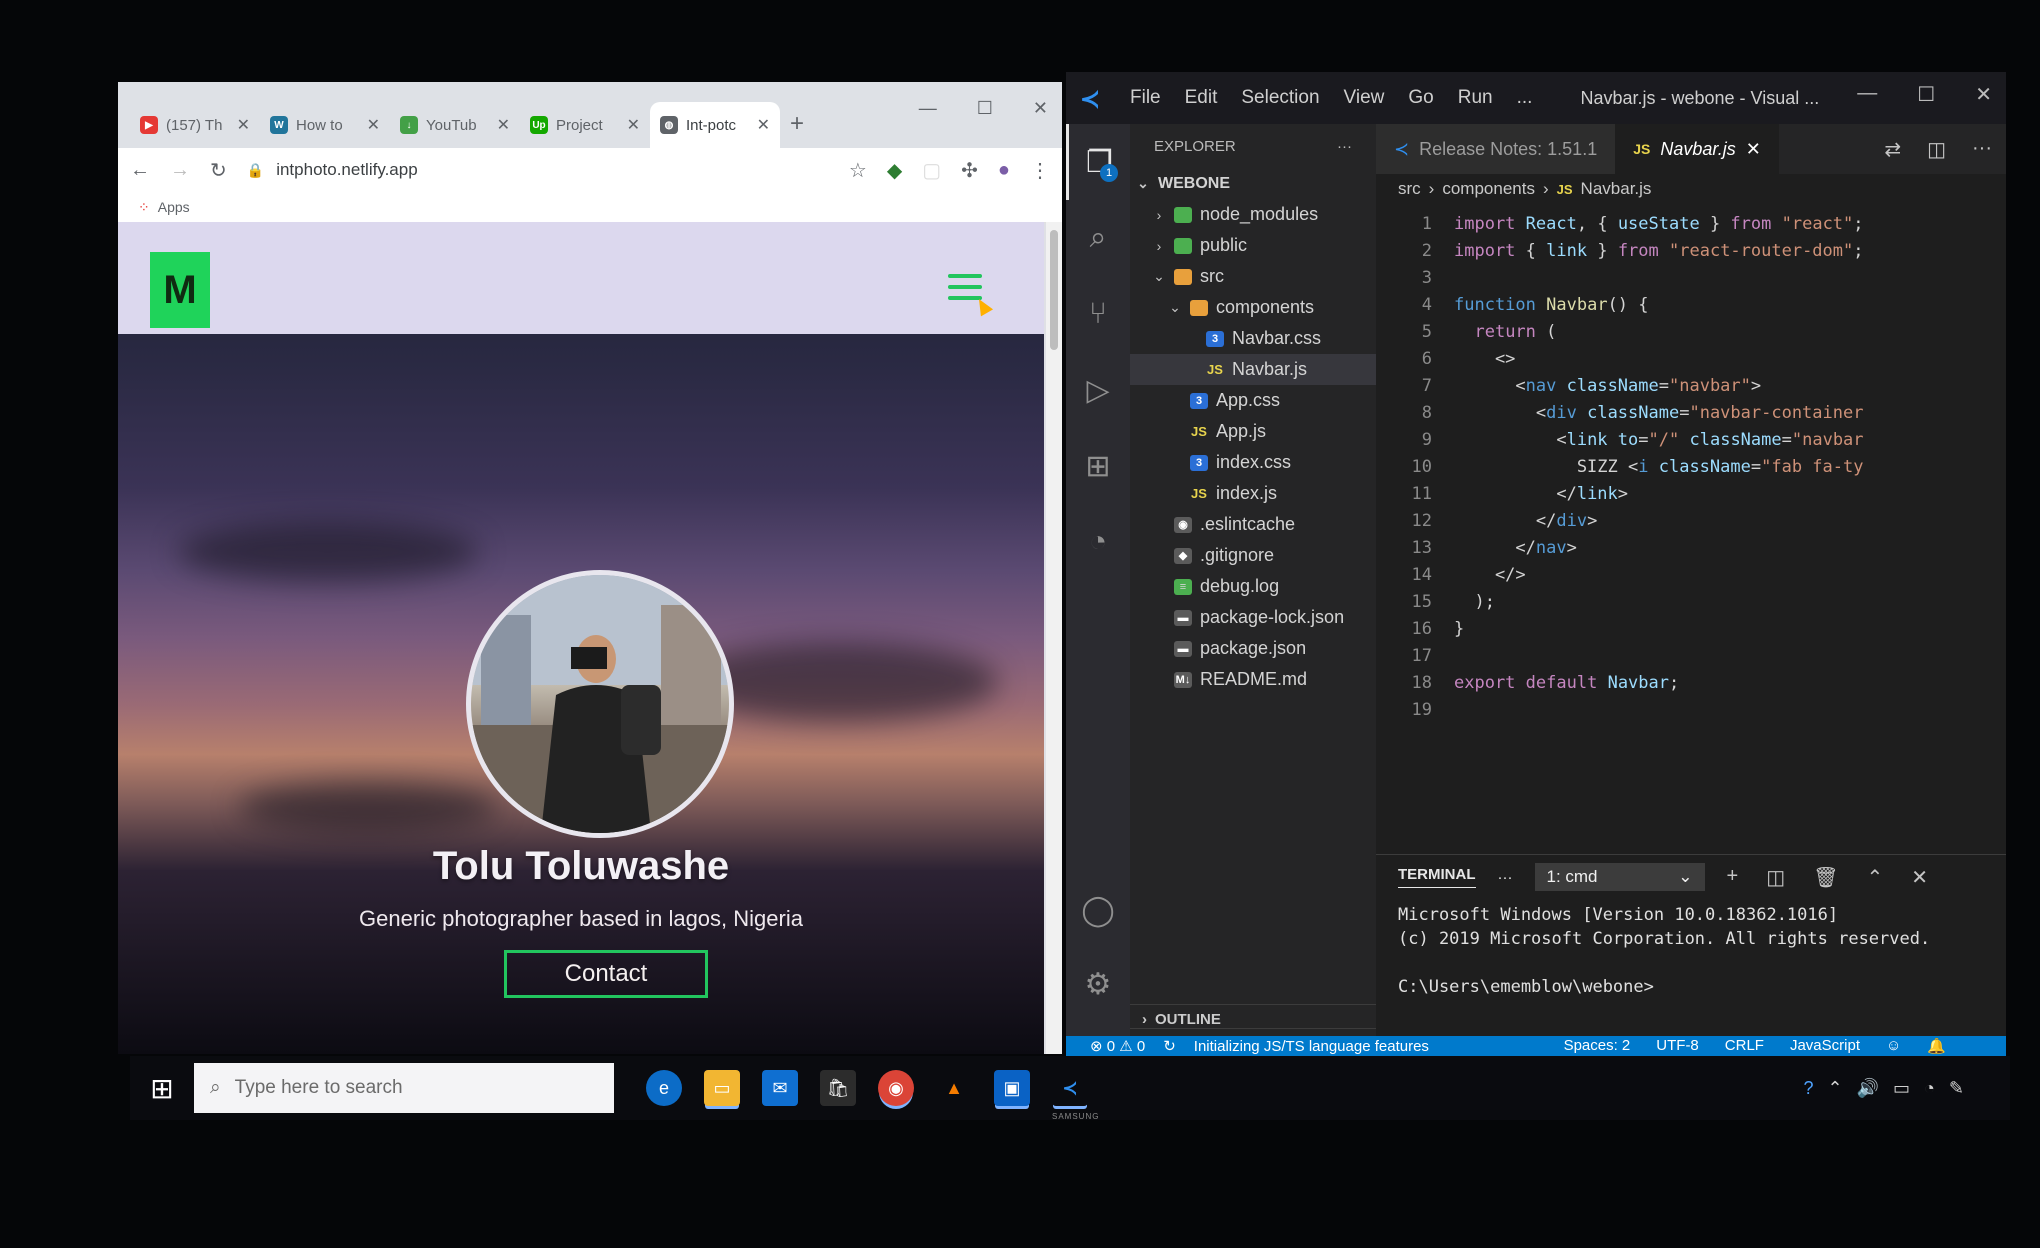 The height and width of the screenshot is (1248, 2040). Describe the element at coordinates (140, 170) in the screenshot. I see `back-icon: ←` at that location.